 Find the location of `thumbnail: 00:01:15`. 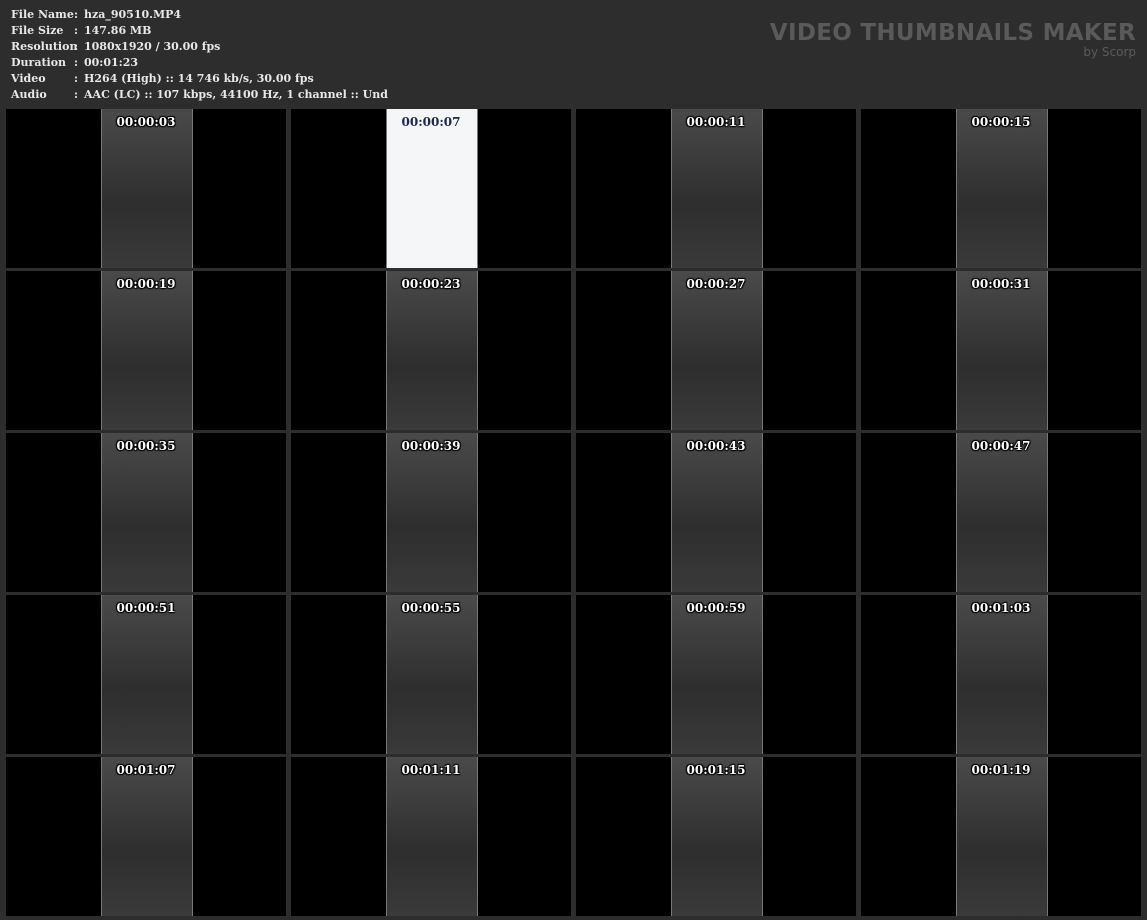

thumbnail: 00:01:15 is located at coordinates (716, 836).